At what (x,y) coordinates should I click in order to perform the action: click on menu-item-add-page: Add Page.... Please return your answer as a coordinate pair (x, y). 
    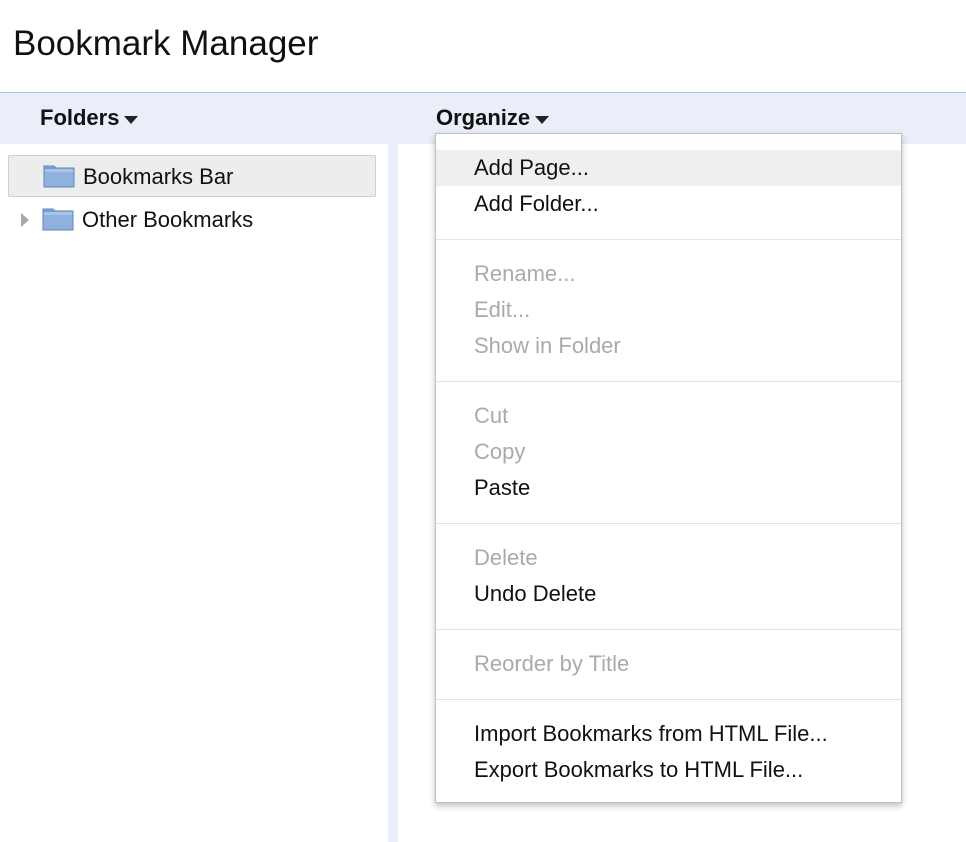
    Looking at the image, I should click on (668, 168).